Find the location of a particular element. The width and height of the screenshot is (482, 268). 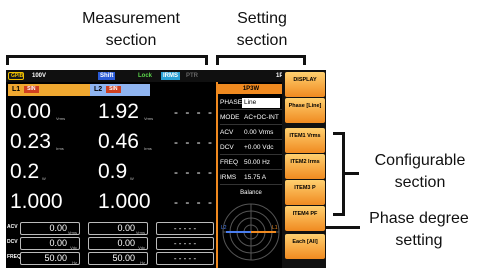

setting-value: +0.00 Vdc is located at coordinates (261, 148).